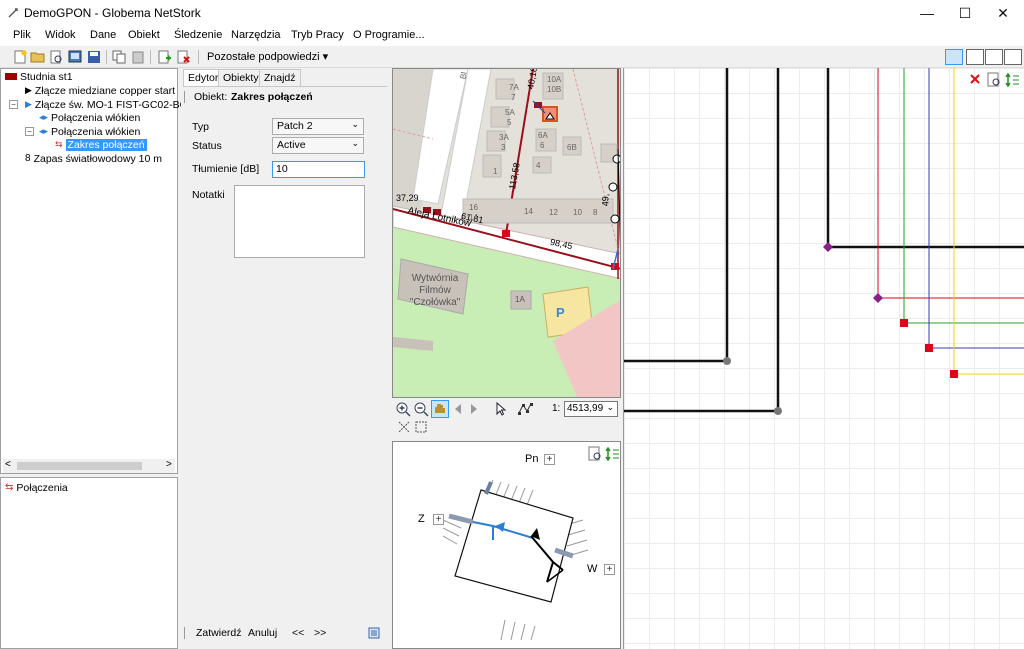  What do you see at coordinates (8, 464) in the screenshot?
I see `scroll-left-button: <` at bounding box center [8, 464].